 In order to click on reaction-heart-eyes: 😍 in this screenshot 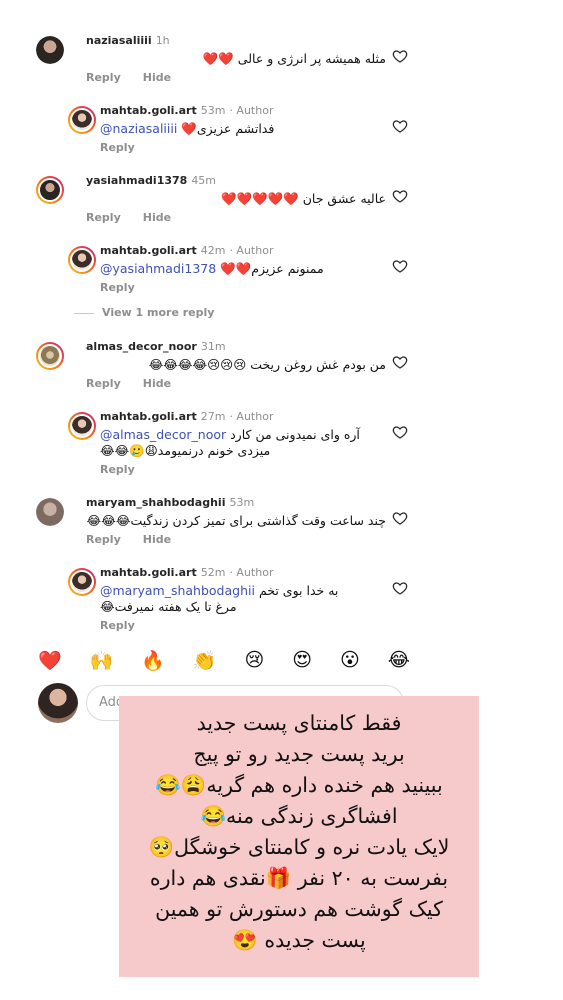, I will do `click(302, 660)`.